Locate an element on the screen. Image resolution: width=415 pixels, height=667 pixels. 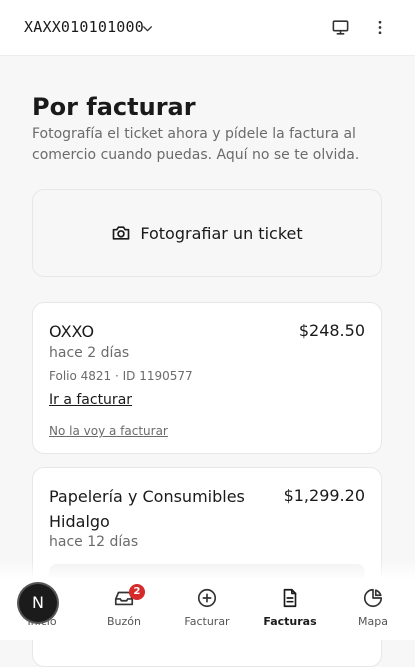
page-title: Por facturar is located at coordinates (114, 107).